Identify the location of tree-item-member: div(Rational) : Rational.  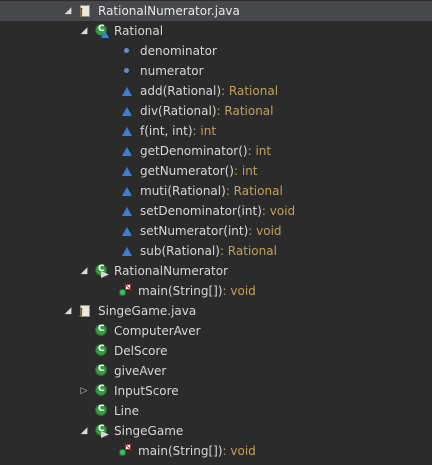
(216, 111).